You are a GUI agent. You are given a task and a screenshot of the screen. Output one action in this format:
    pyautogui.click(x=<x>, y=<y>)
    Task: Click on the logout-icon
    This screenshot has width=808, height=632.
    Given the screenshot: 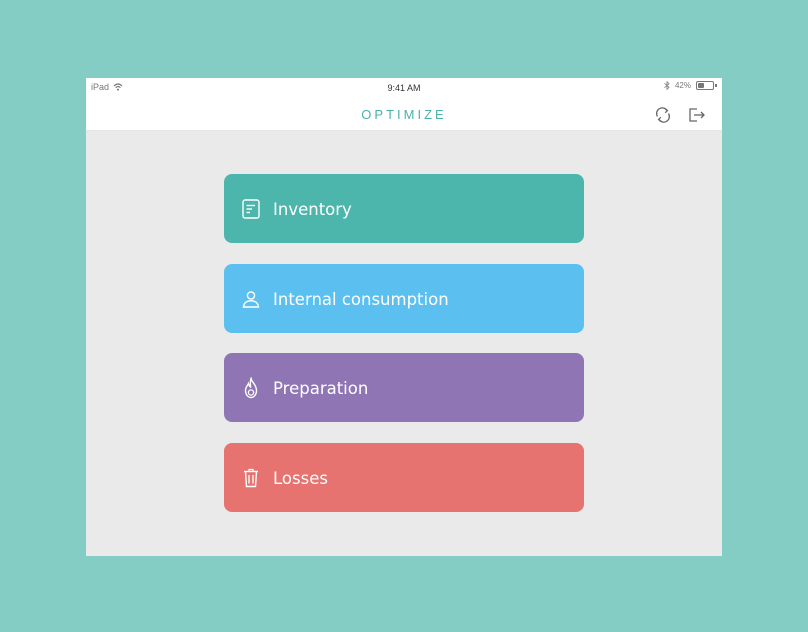 What is the action you would take?
    pyautogui.click(x=697, y=115)
    